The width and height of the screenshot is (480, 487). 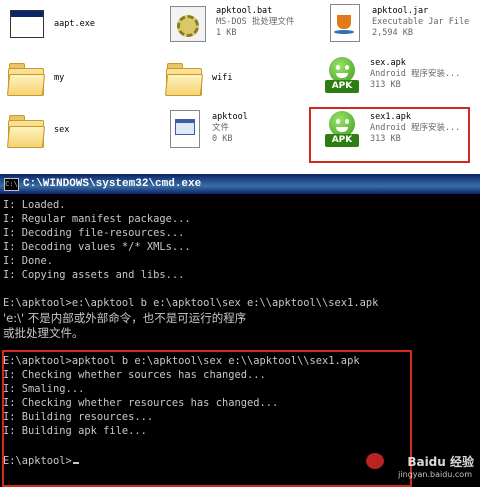 What do you see at coordinates (230, 117) in the screenshot?
I see `file-name: apktool` at bounding box center [230, 117].